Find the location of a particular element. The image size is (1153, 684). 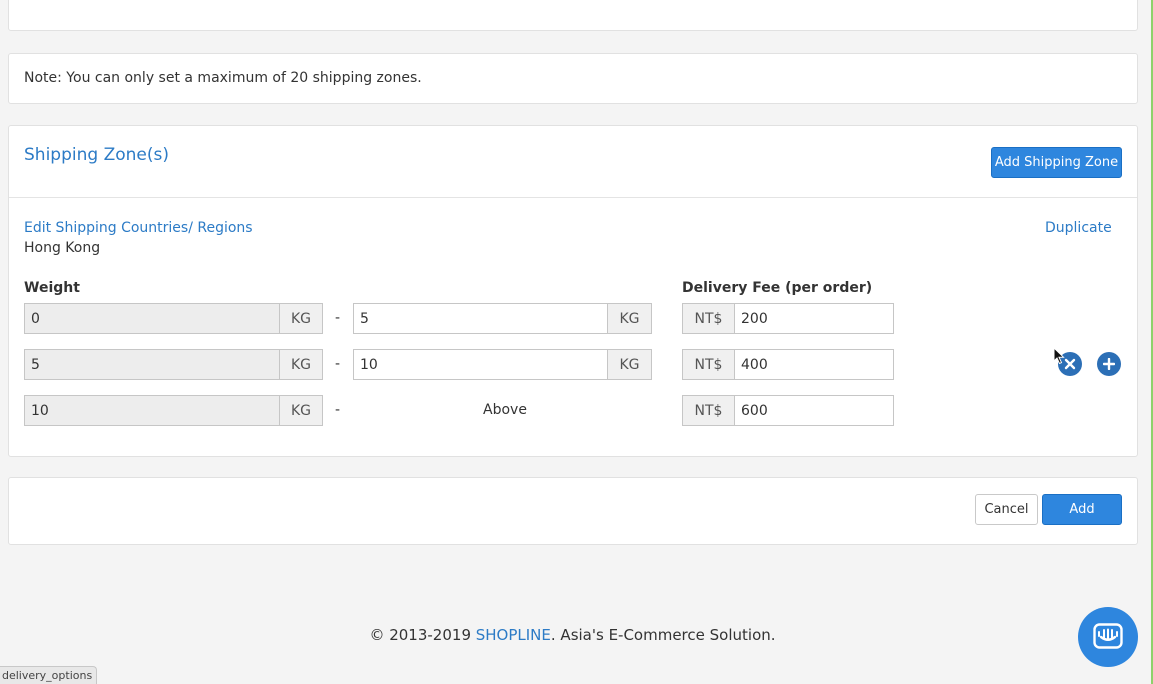

region-name: Hong Kong is located at coordinates (62, 248).